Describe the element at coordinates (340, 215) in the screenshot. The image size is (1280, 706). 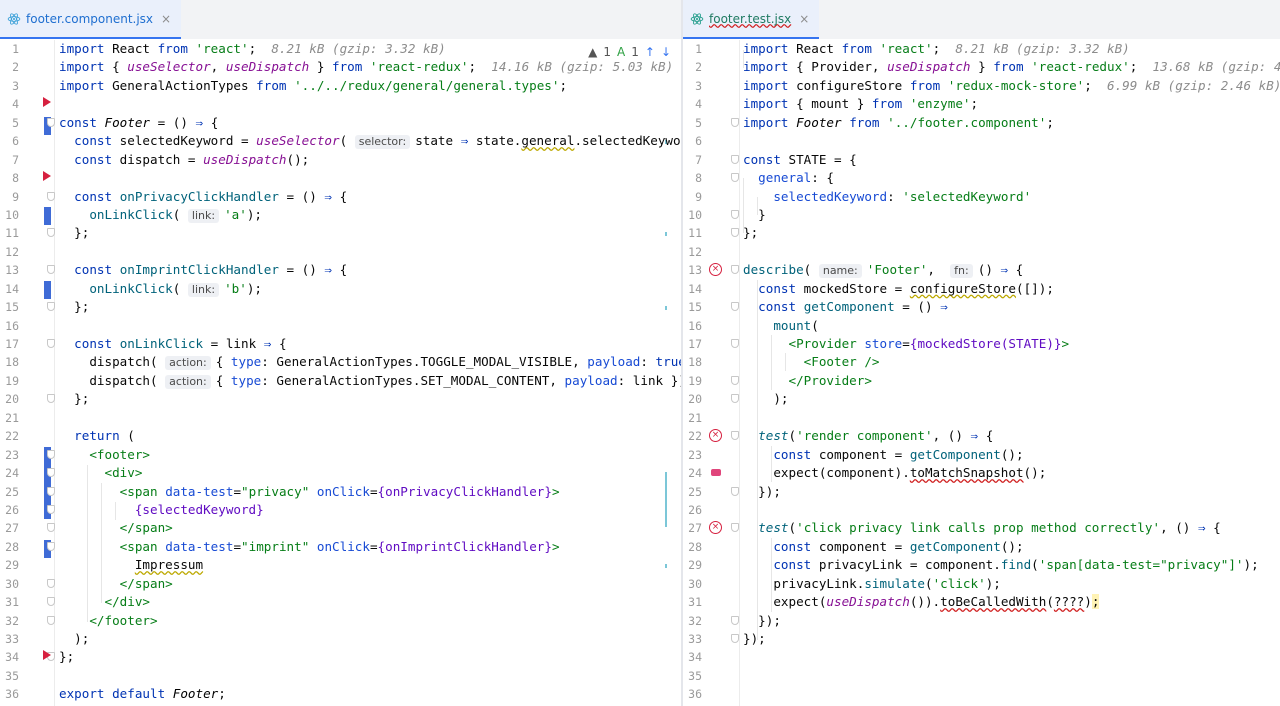
I see `code-line: 10 onLinkClick( link:'a');` at that location.